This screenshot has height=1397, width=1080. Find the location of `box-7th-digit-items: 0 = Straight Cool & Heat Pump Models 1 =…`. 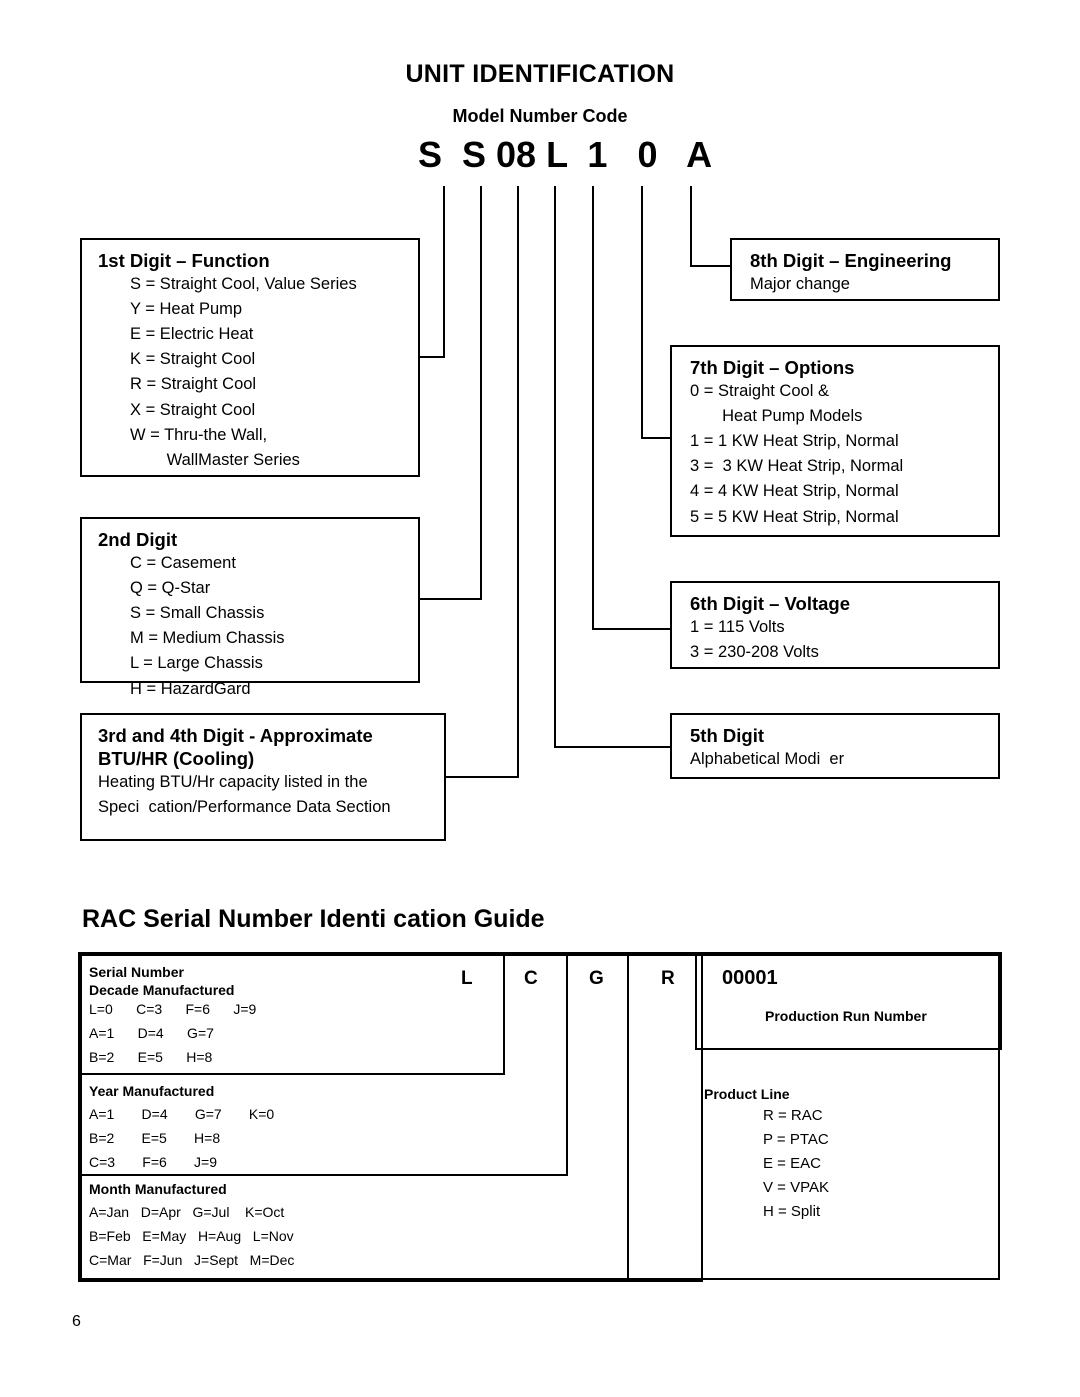

box-7th-digit-items: 0 = Straight Cool & Heat Pump Models 1 =… is located at coordinates (797, 454).